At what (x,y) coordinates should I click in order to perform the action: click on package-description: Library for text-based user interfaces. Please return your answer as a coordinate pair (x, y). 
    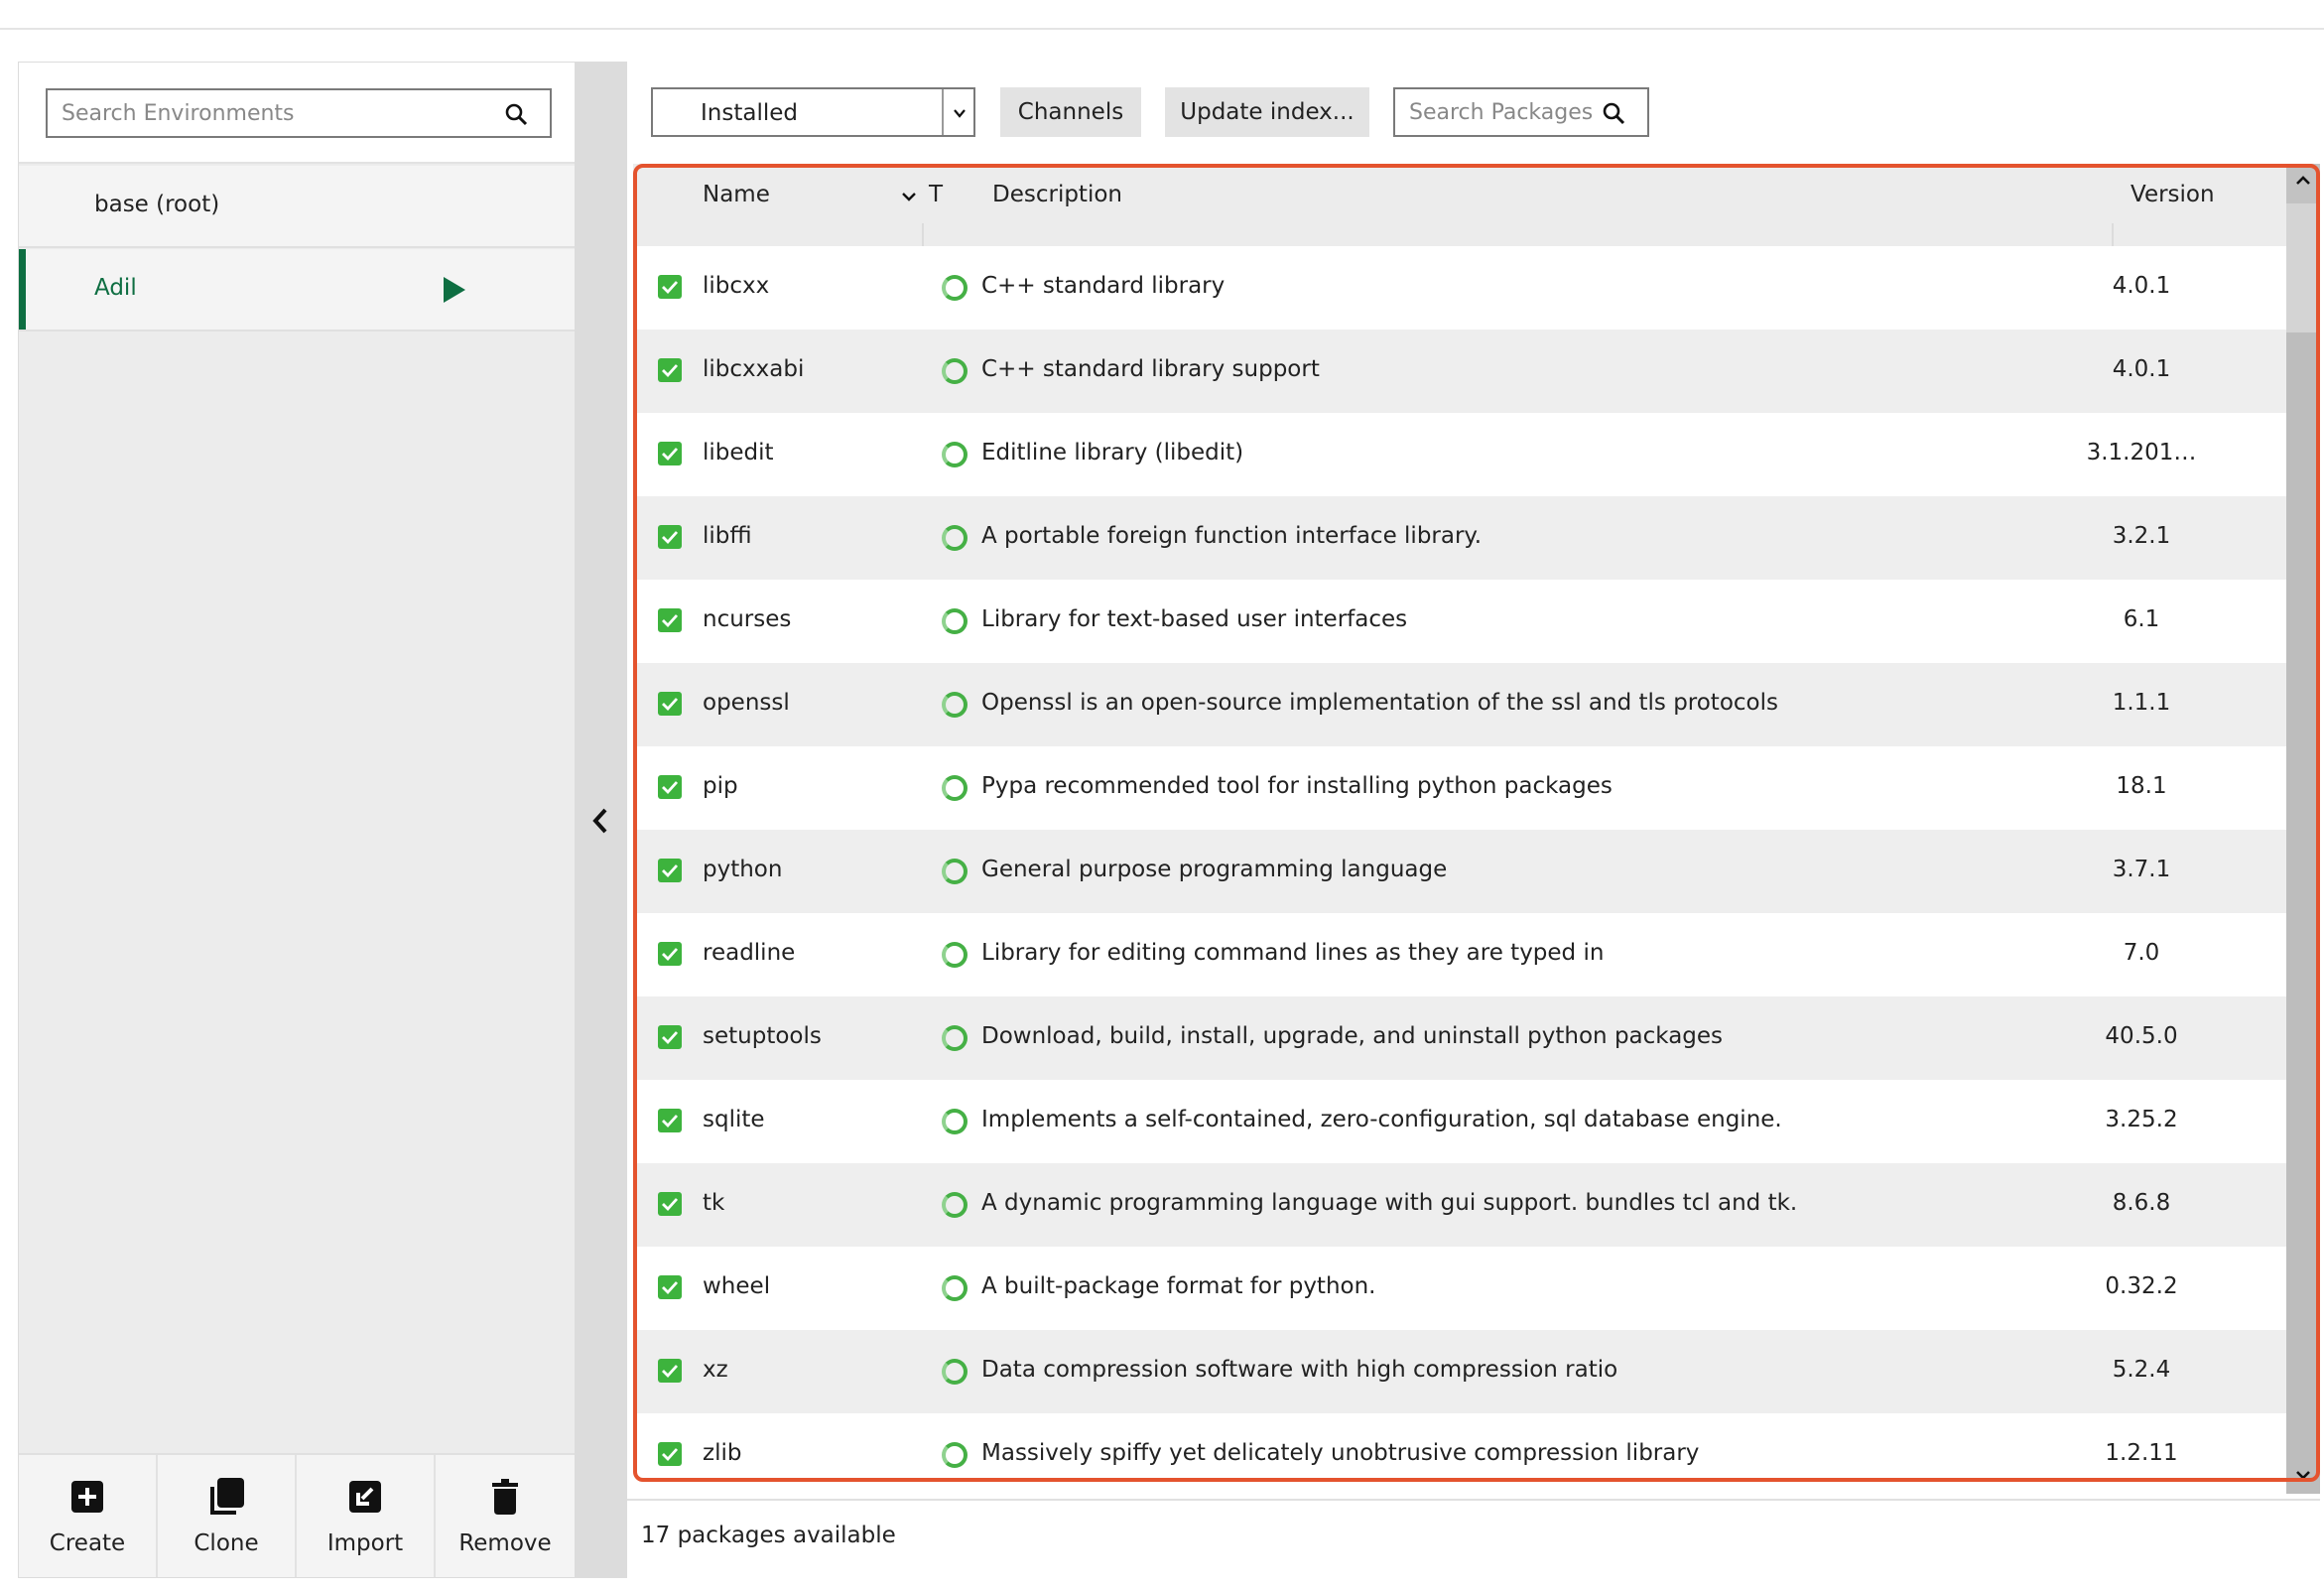
    Looking at the image, I should click on (1194, 619).